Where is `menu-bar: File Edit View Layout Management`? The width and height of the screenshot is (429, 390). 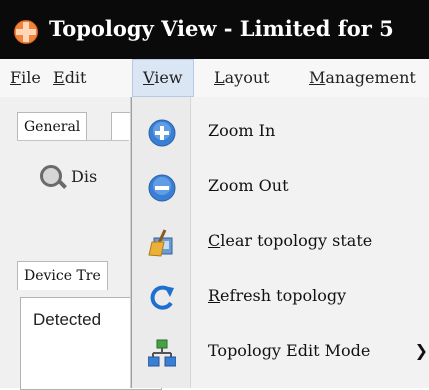
menu-bar: File Edit View Layout Management is located at coordinates (214, 78).